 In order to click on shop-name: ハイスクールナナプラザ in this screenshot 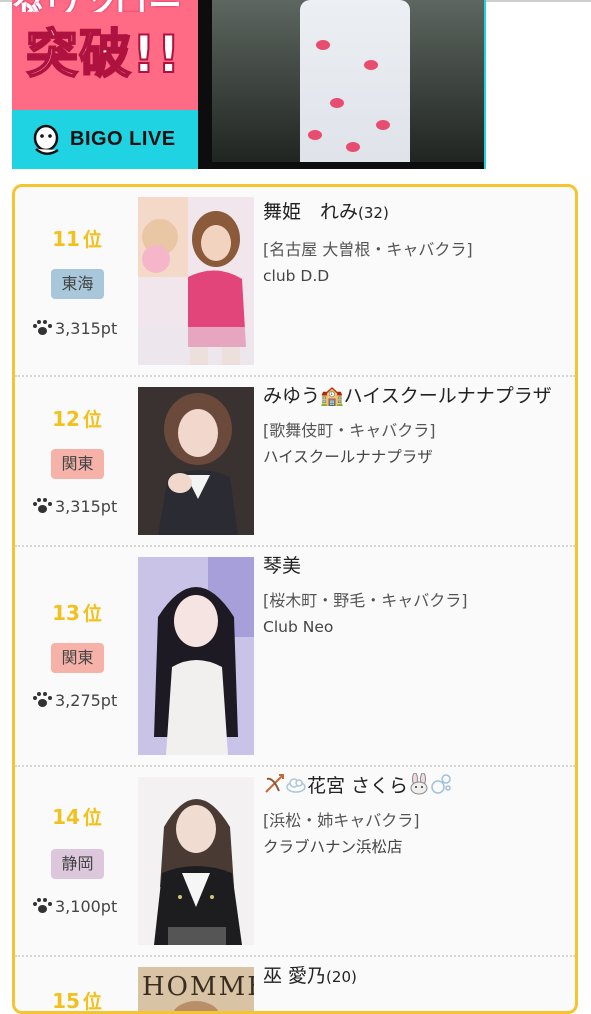, I will do `click(413, 457)`.